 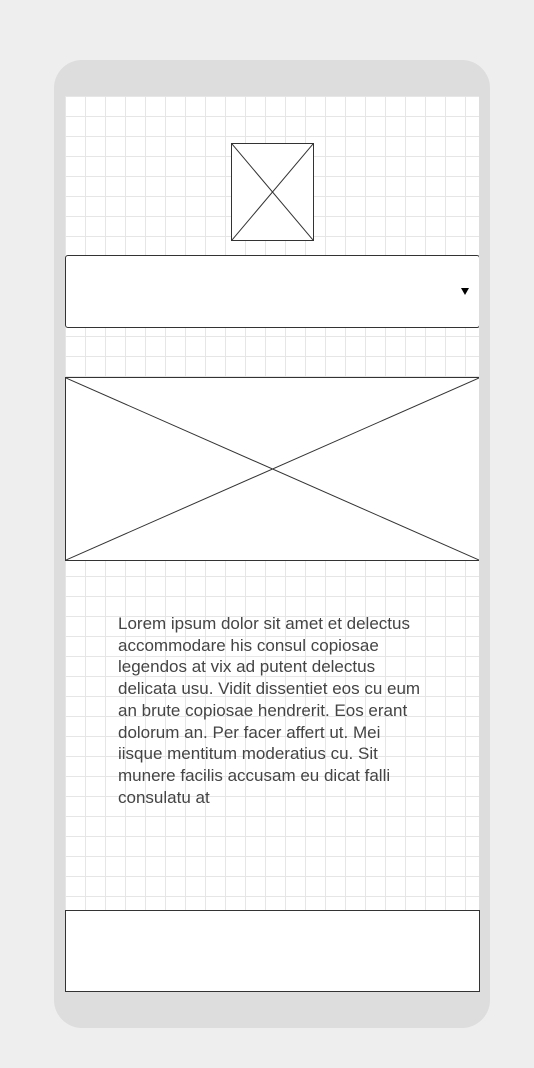 I want to click on image-placeholder-small, so click(x=272, y=192).